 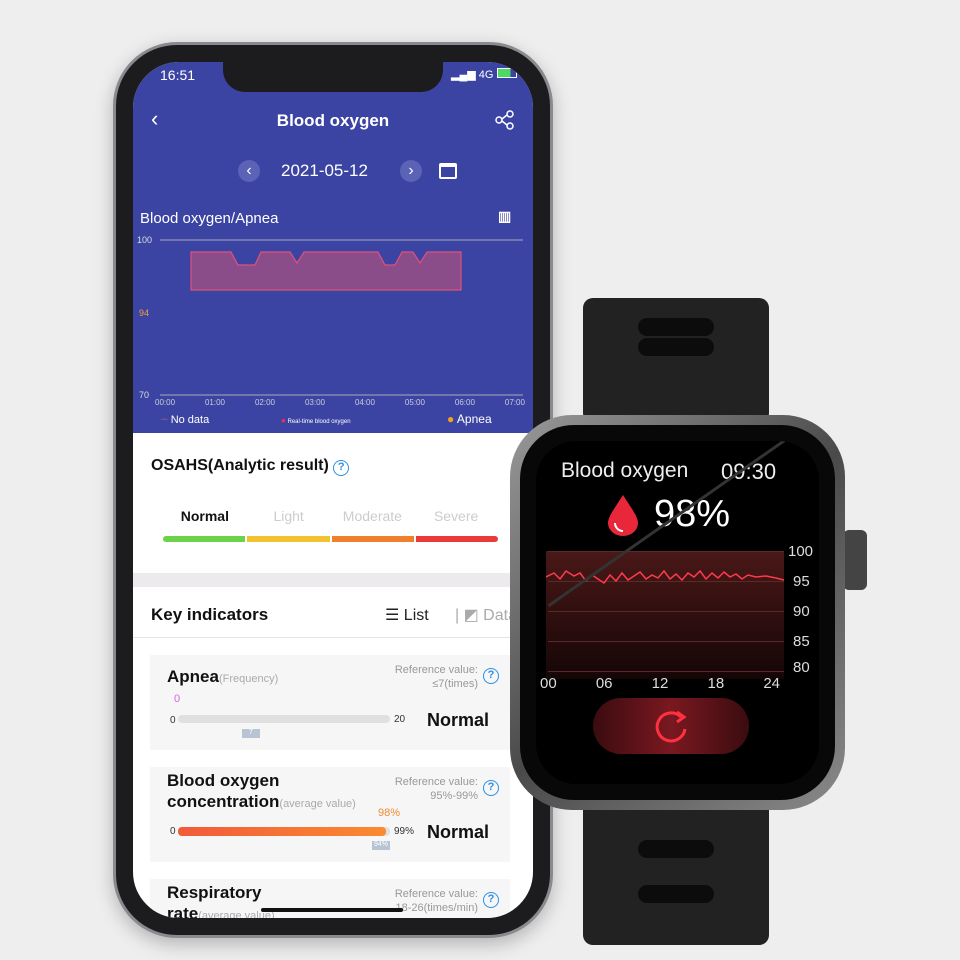 I want to click on indicator-name: Respiratory rate(average value), so click(x=221, y=900).